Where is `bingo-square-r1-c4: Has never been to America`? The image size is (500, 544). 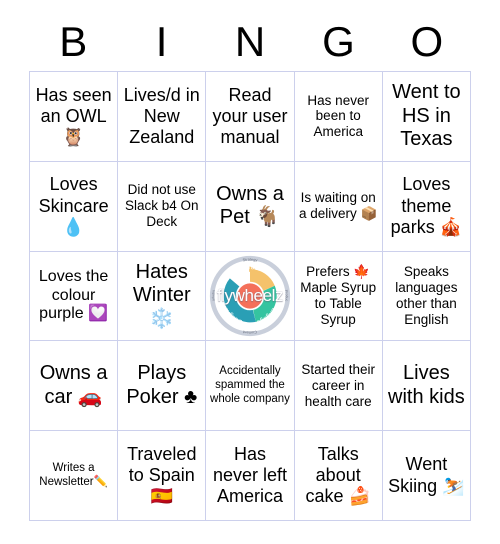 bingo-square-r1-c4: Has never been to America is located at coordinates (338, 117).